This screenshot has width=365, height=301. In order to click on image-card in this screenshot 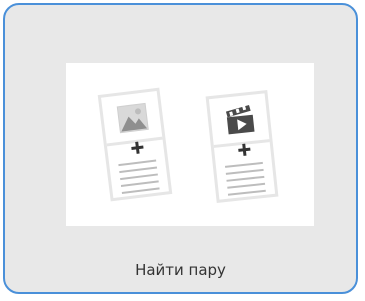, I will do `click(135, 144)`.